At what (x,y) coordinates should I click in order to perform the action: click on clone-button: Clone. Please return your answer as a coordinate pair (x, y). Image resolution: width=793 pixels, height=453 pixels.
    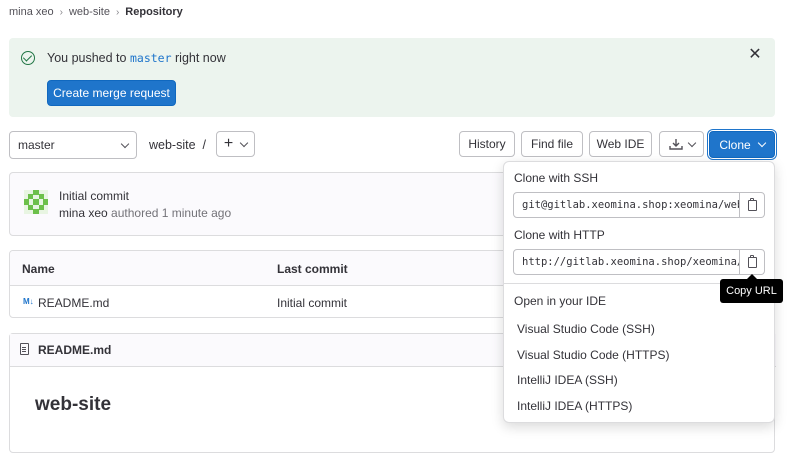
    Looking at the image, I should click on (742, 144).